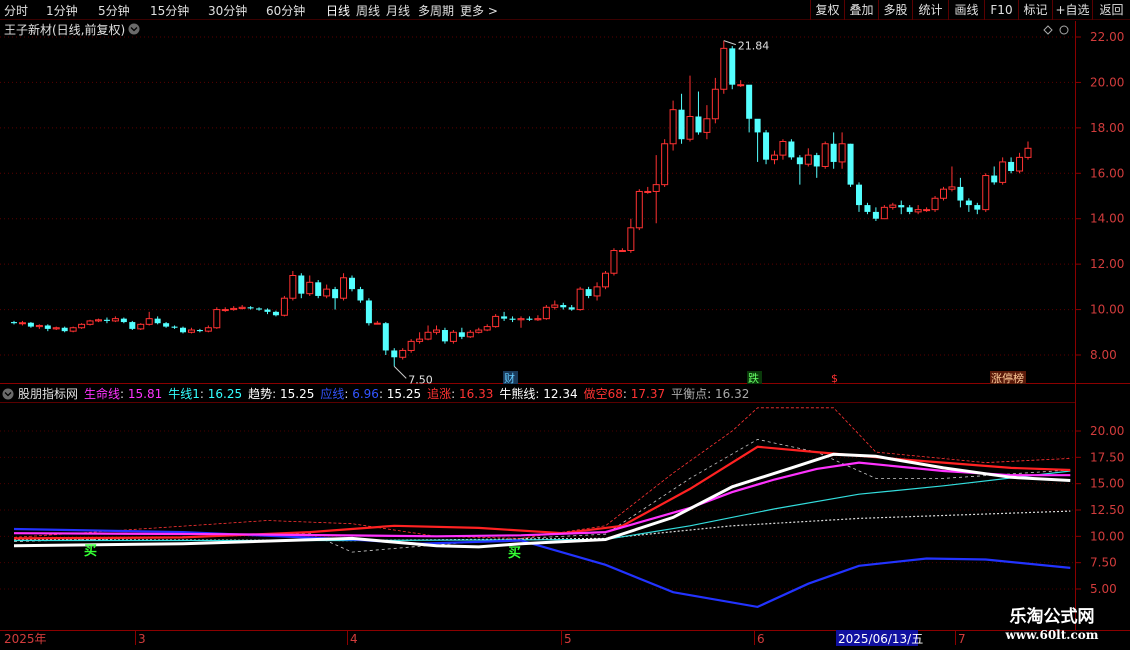 This screenshot has width=1130, height=650. I want to click on indicator-axis: 20.00 17.50 15.00 12.50 10.00 7.50 5.00, so click(1099, 510).